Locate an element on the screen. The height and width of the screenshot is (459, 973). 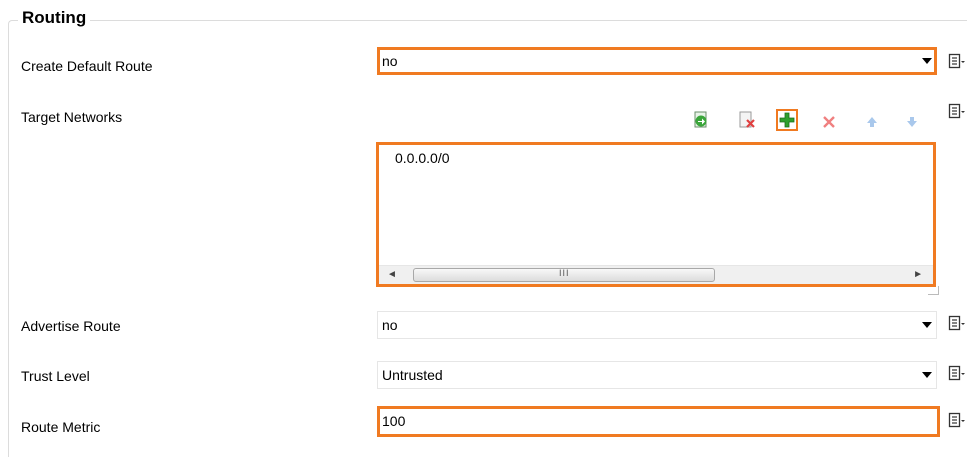
section-title: Routing is located at coordinates (54, 18).